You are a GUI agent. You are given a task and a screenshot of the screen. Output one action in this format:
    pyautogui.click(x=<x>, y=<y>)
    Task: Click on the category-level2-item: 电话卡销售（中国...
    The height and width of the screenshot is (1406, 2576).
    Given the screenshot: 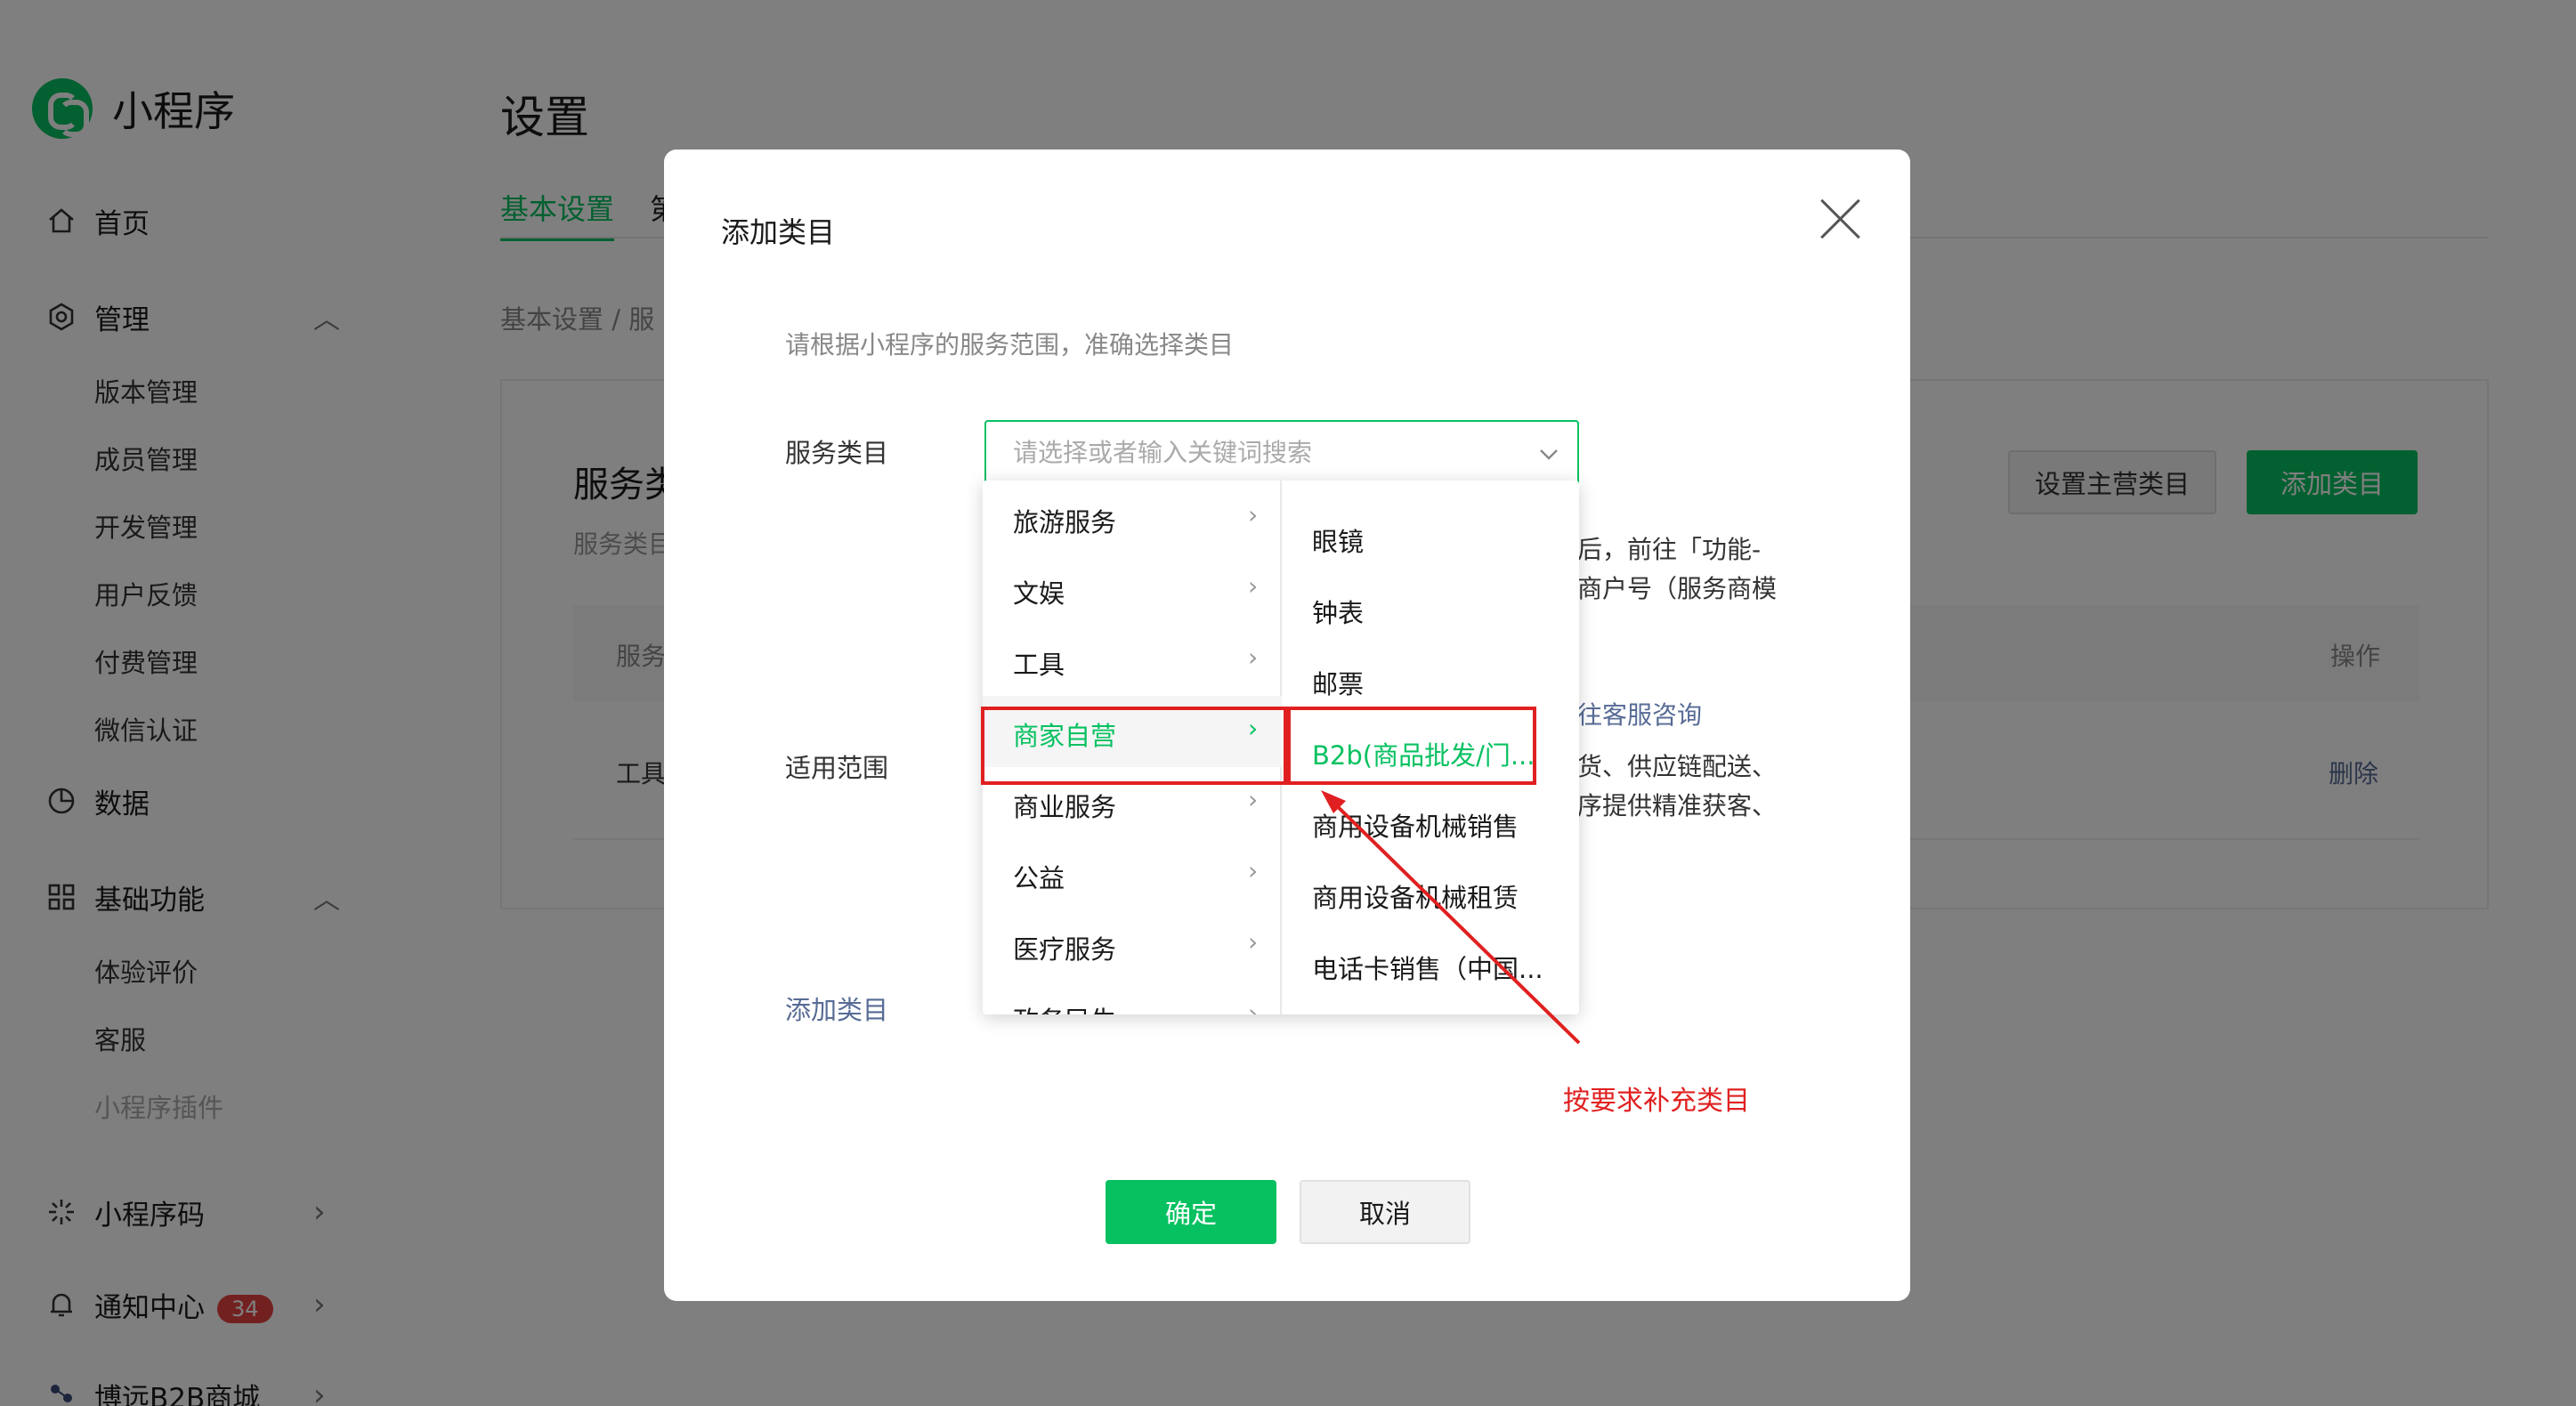 What is the action you would take?
    pyautogui.click(x=1431, y=964)
    